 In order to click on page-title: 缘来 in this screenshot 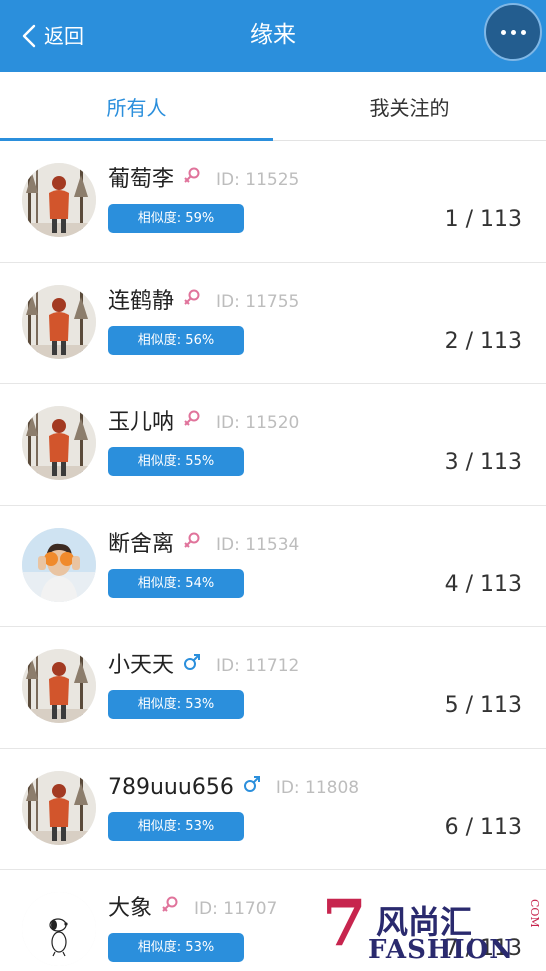, I will do `click(273, 35)`.